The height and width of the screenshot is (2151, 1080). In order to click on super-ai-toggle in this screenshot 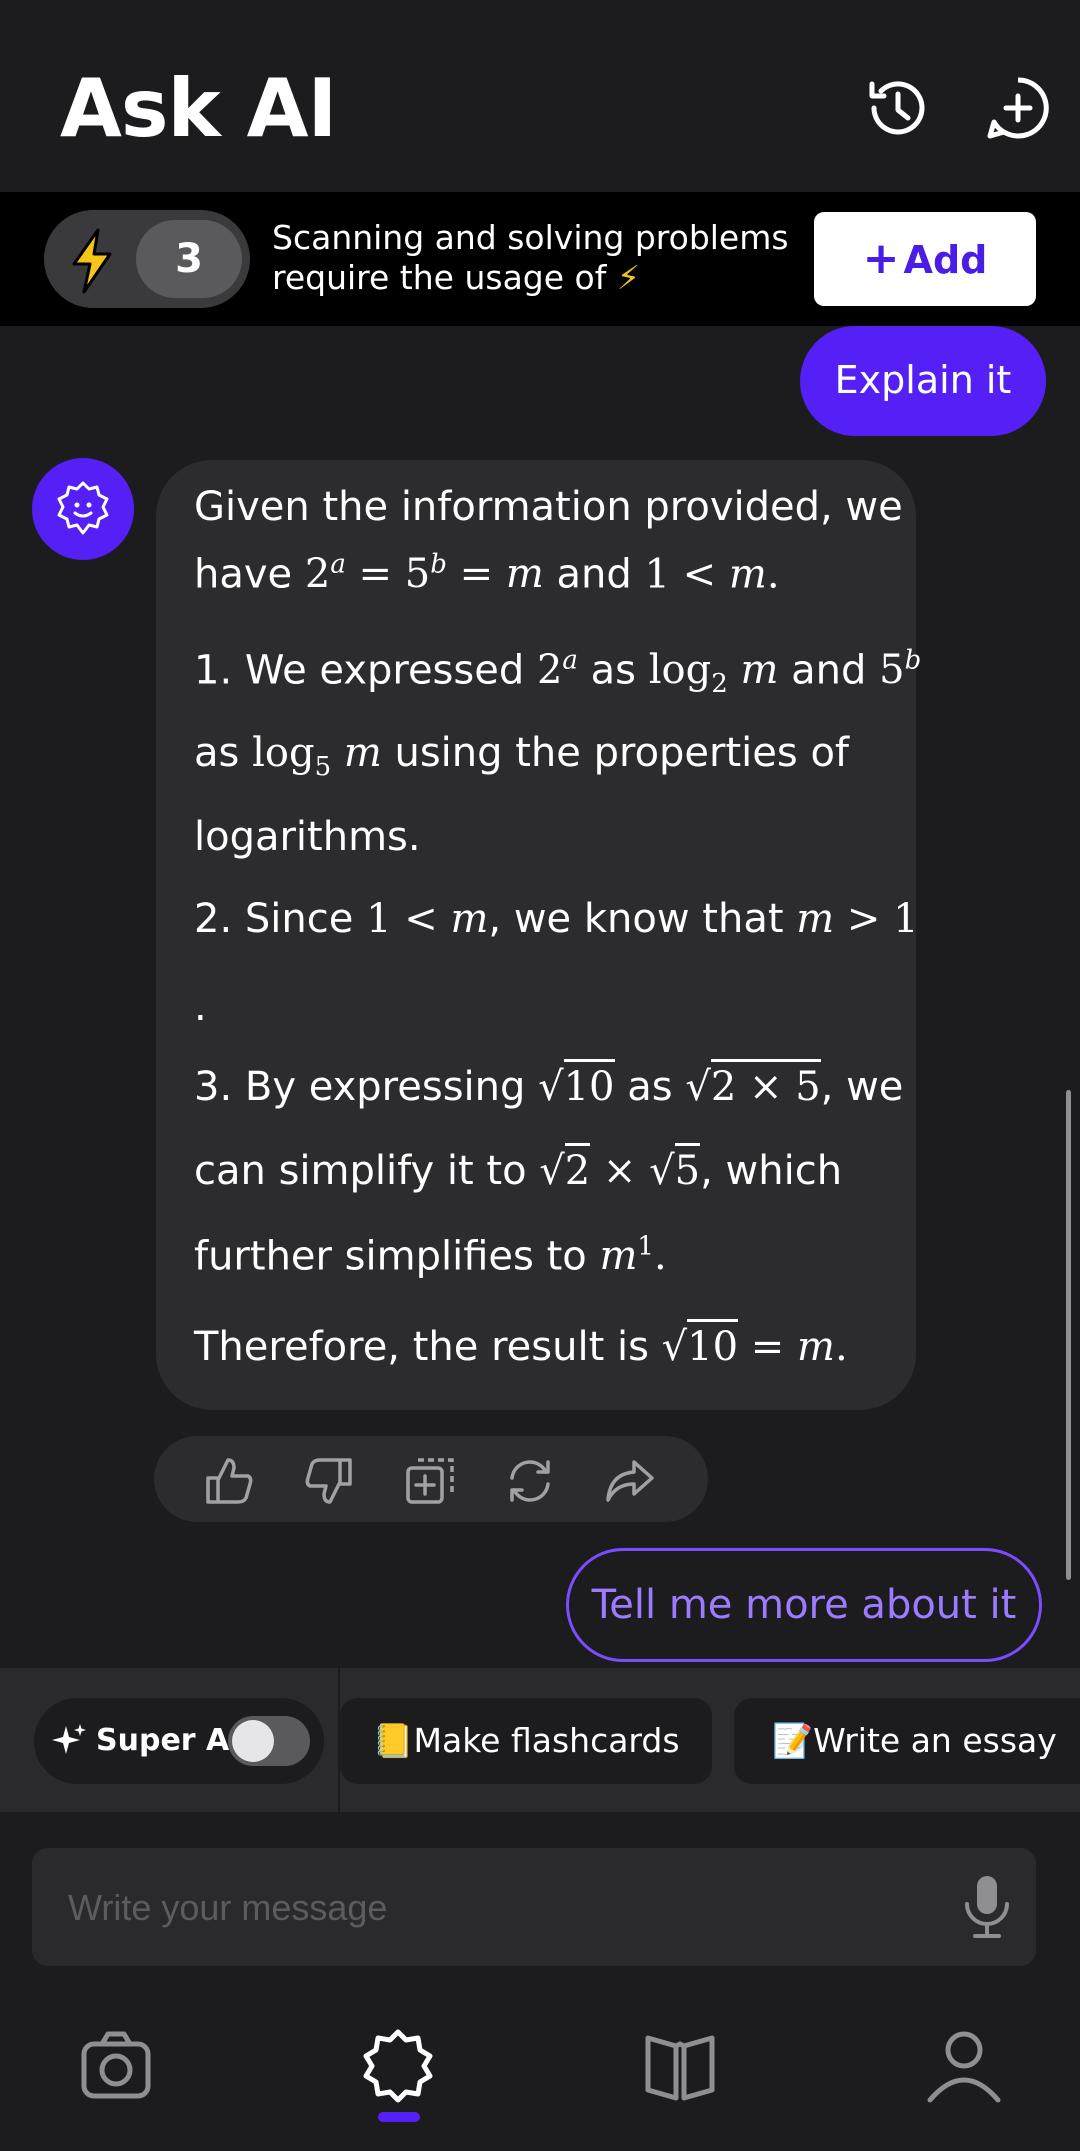, I will do `click(269, 1741)`.